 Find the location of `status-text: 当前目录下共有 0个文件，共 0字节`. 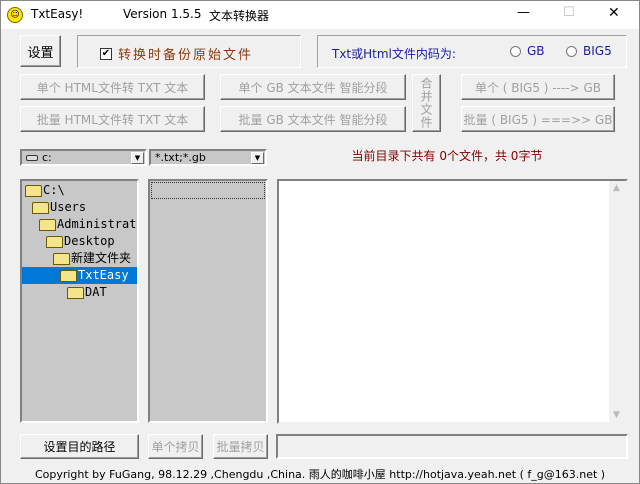

status-text: 当前目录下共有 0个文件，共 0字节 is located at coordinates (447, 156).